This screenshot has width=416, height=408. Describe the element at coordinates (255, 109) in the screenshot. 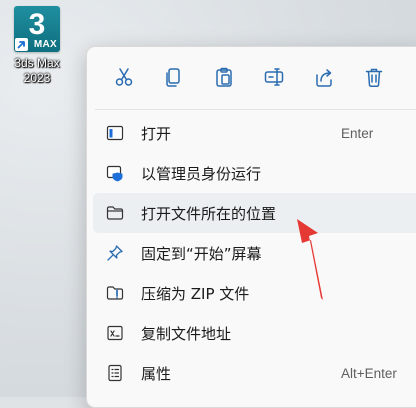

I see `toolbar-separator` at that location.